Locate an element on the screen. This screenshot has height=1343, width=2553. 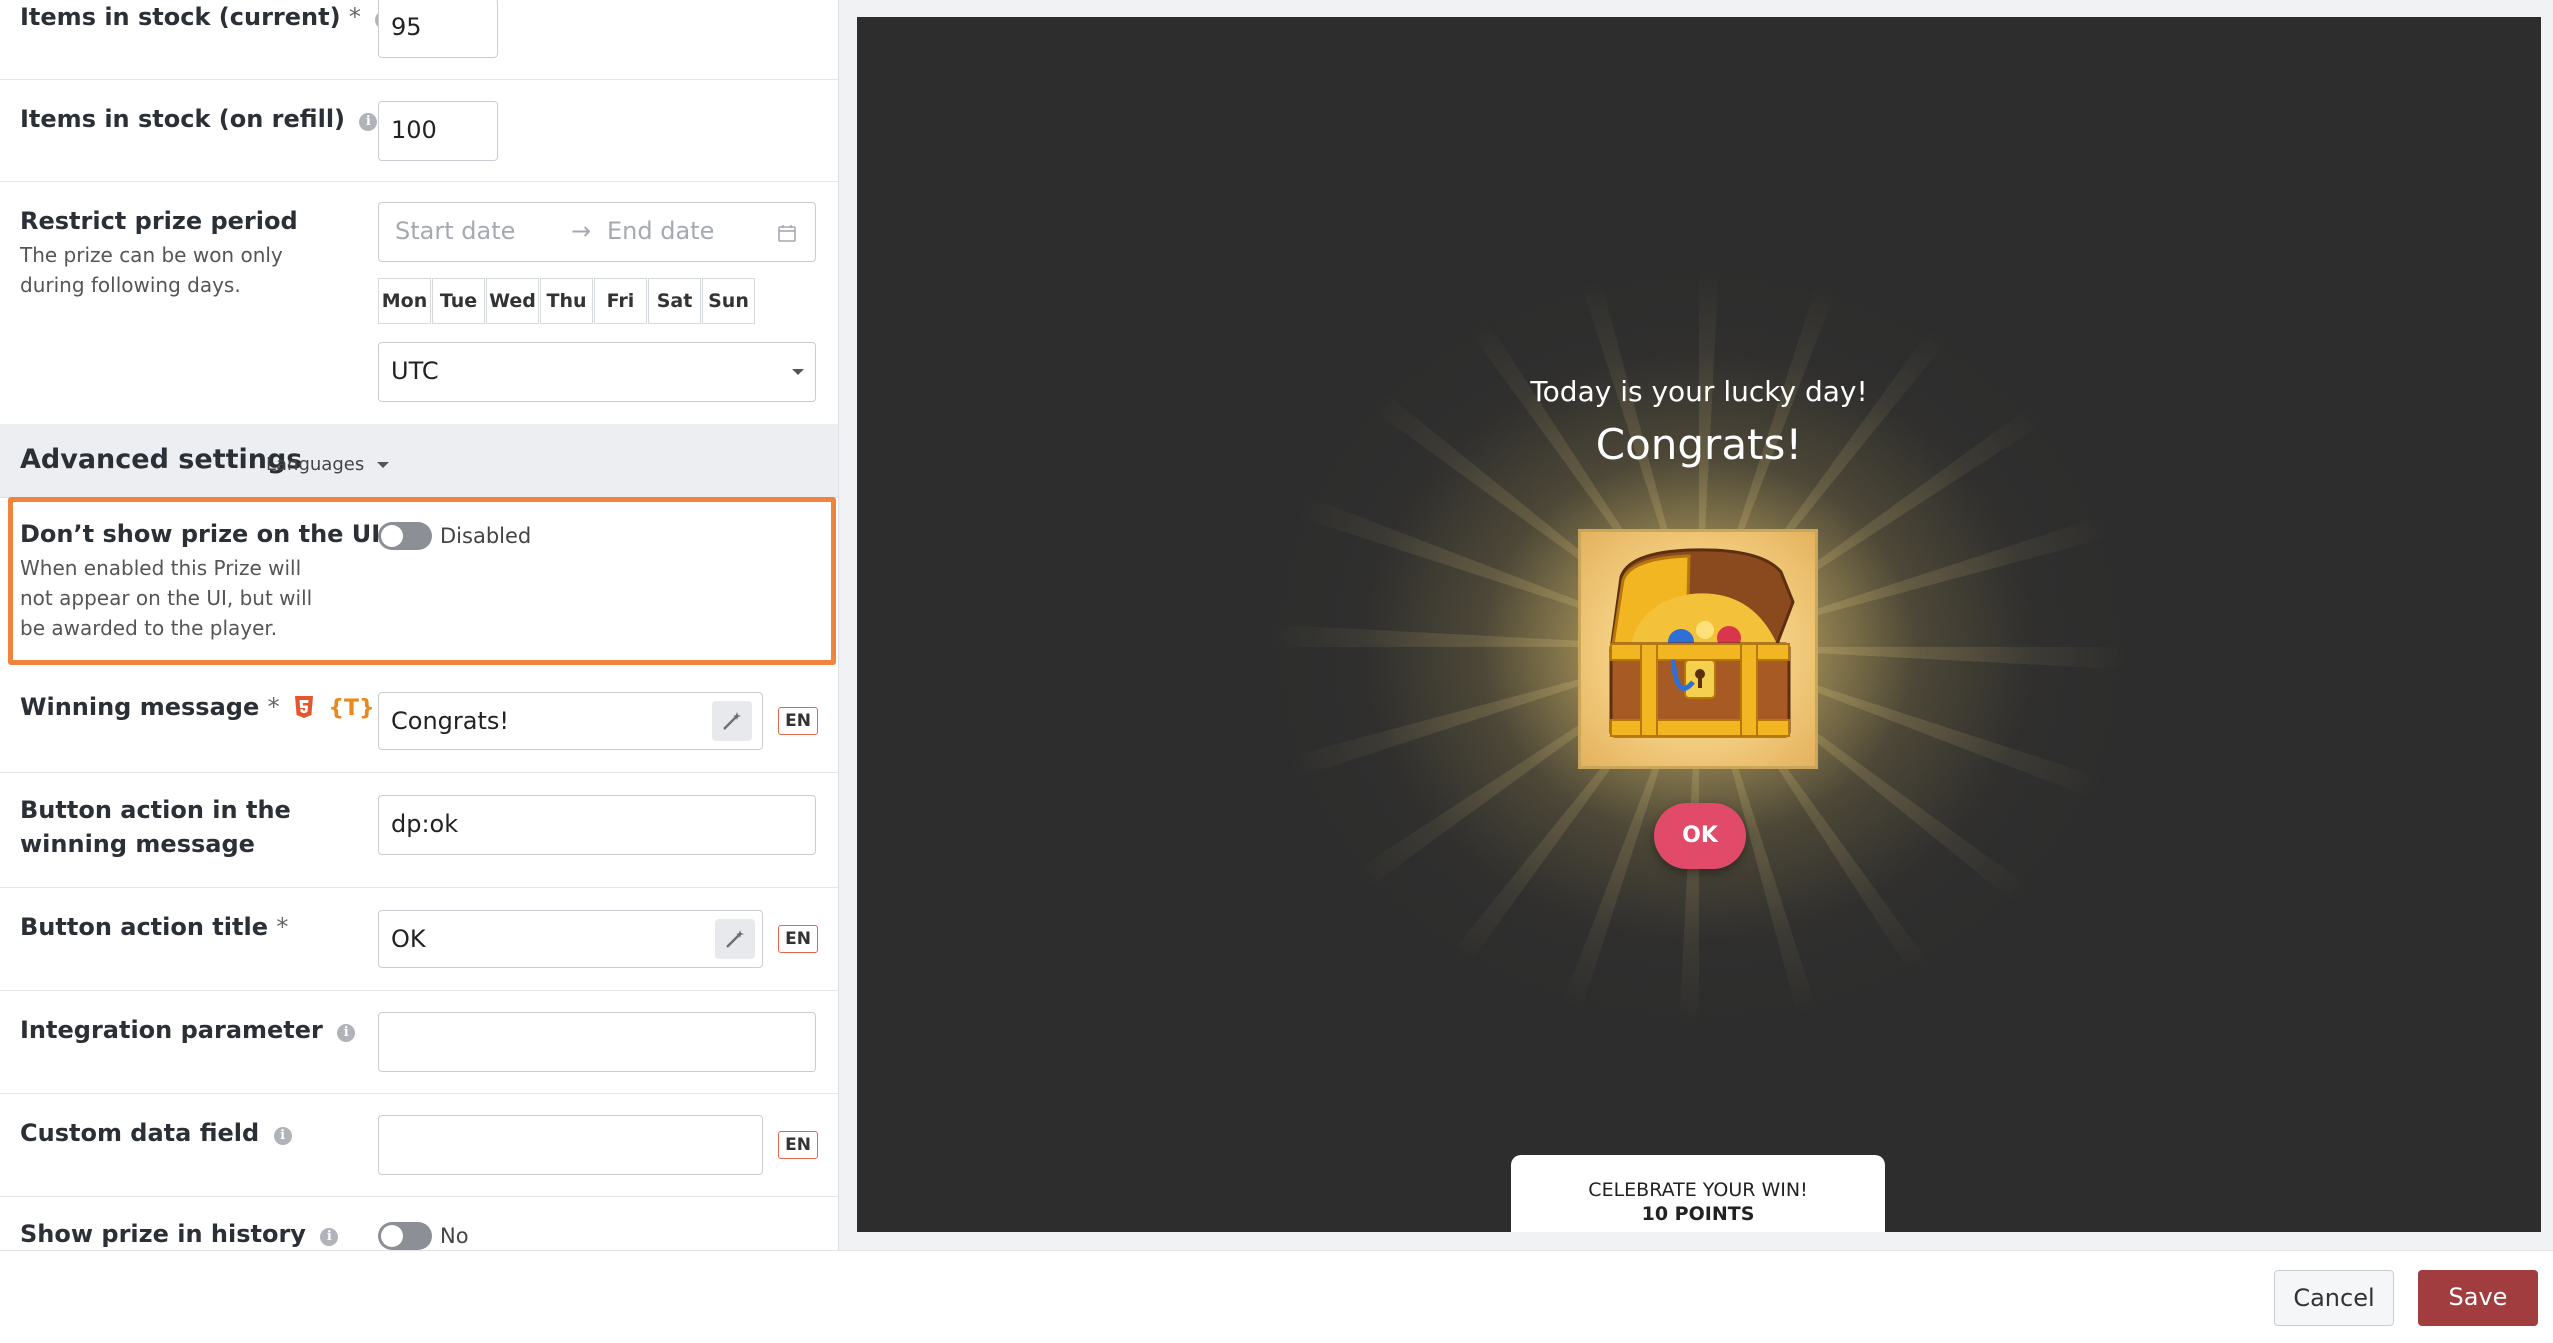
advanced-settings-title: Advanced settings is located at coordinates (161, 459).